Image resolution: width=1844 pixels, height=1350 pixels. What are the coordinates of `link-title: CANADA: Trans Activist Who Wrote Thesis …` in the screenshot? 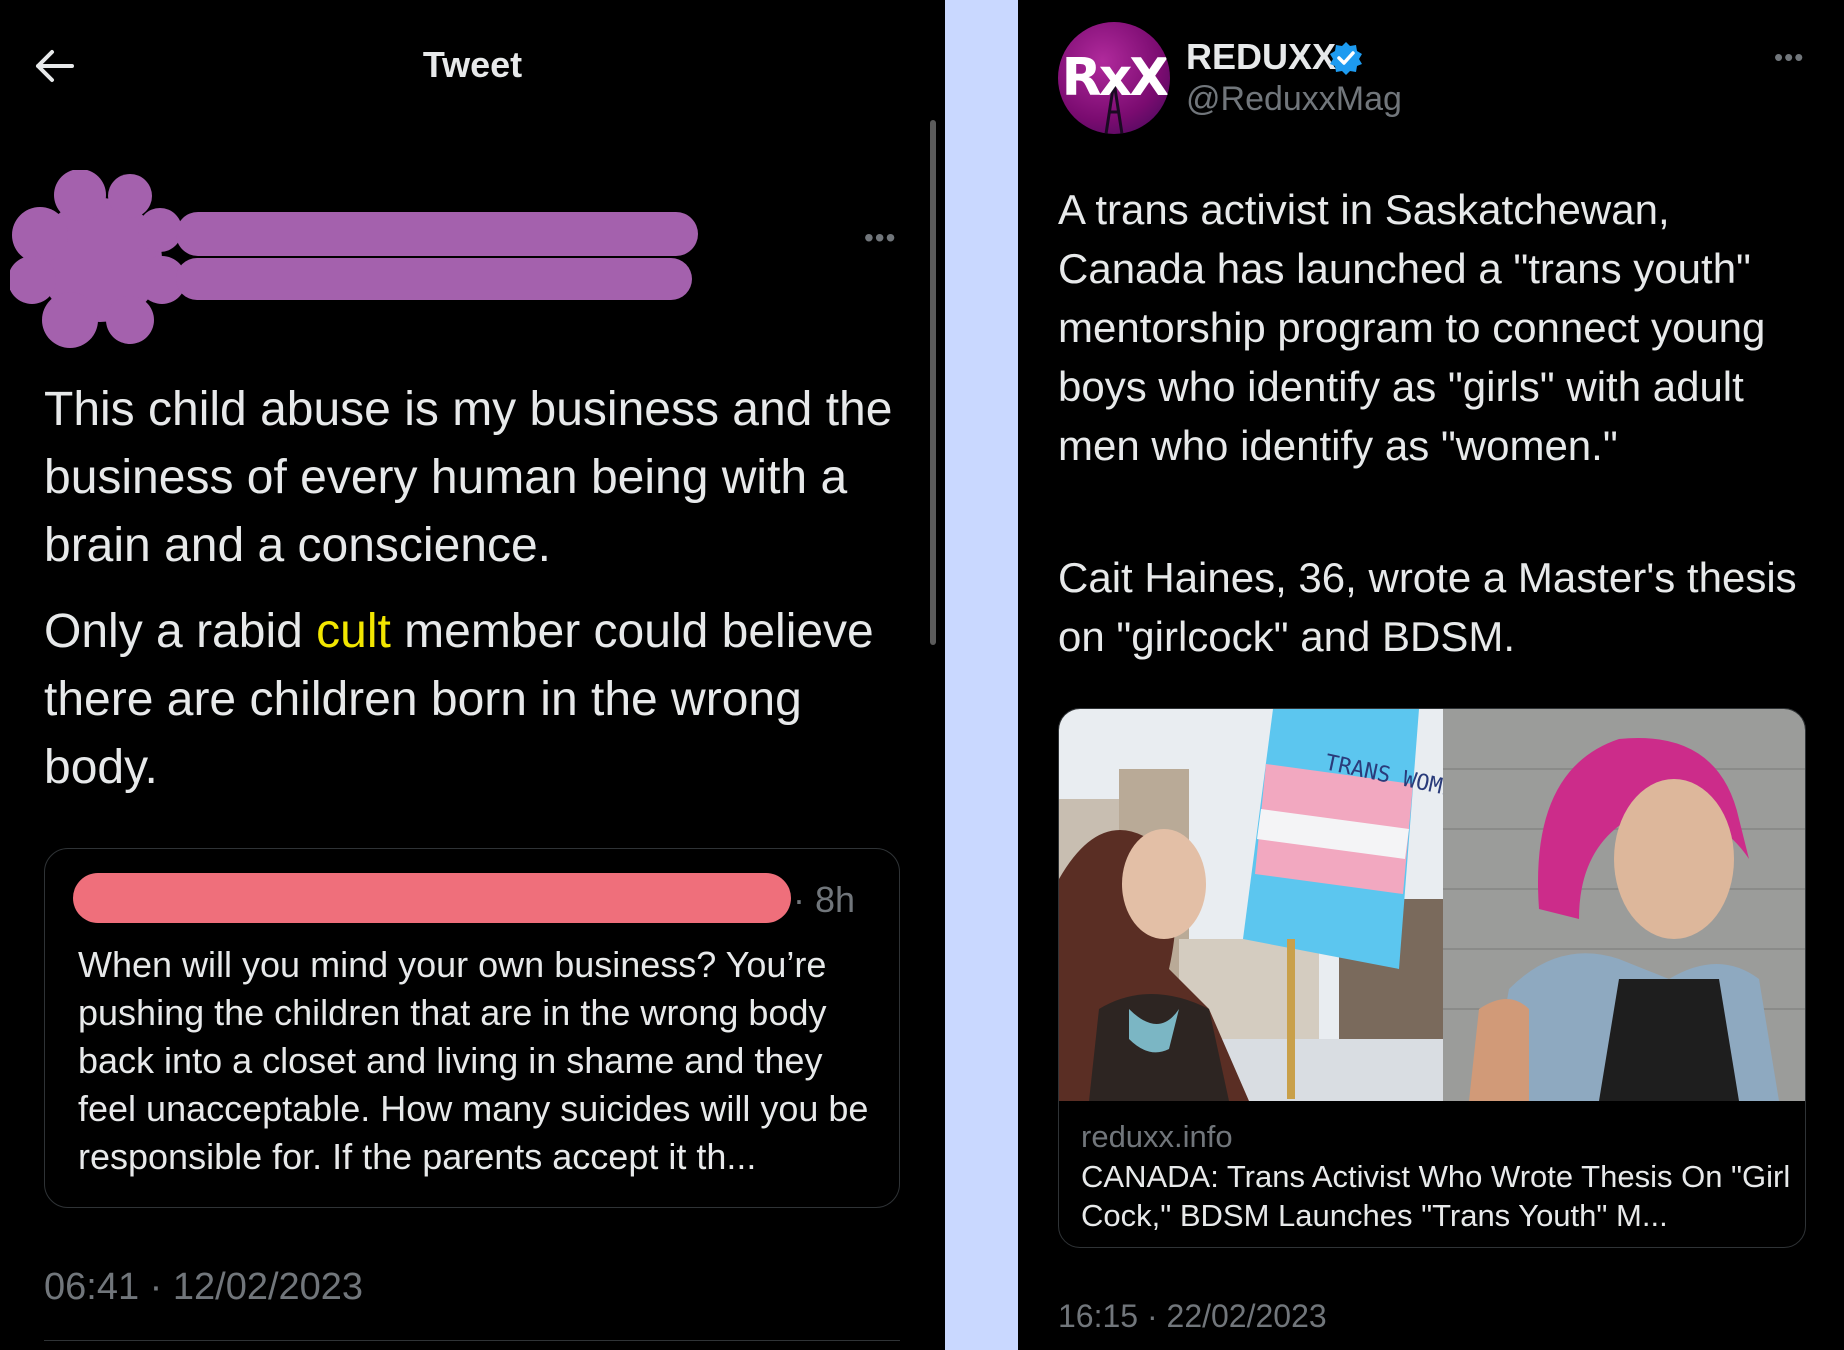 It's located at (1436, 1196).